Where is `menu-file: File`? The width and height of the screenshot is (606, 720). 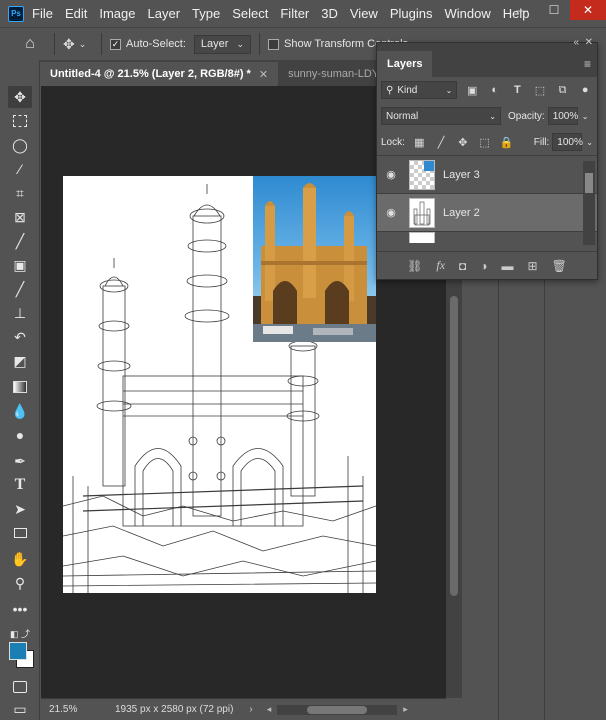 menu-file: File is located at coordinates (42, 13).